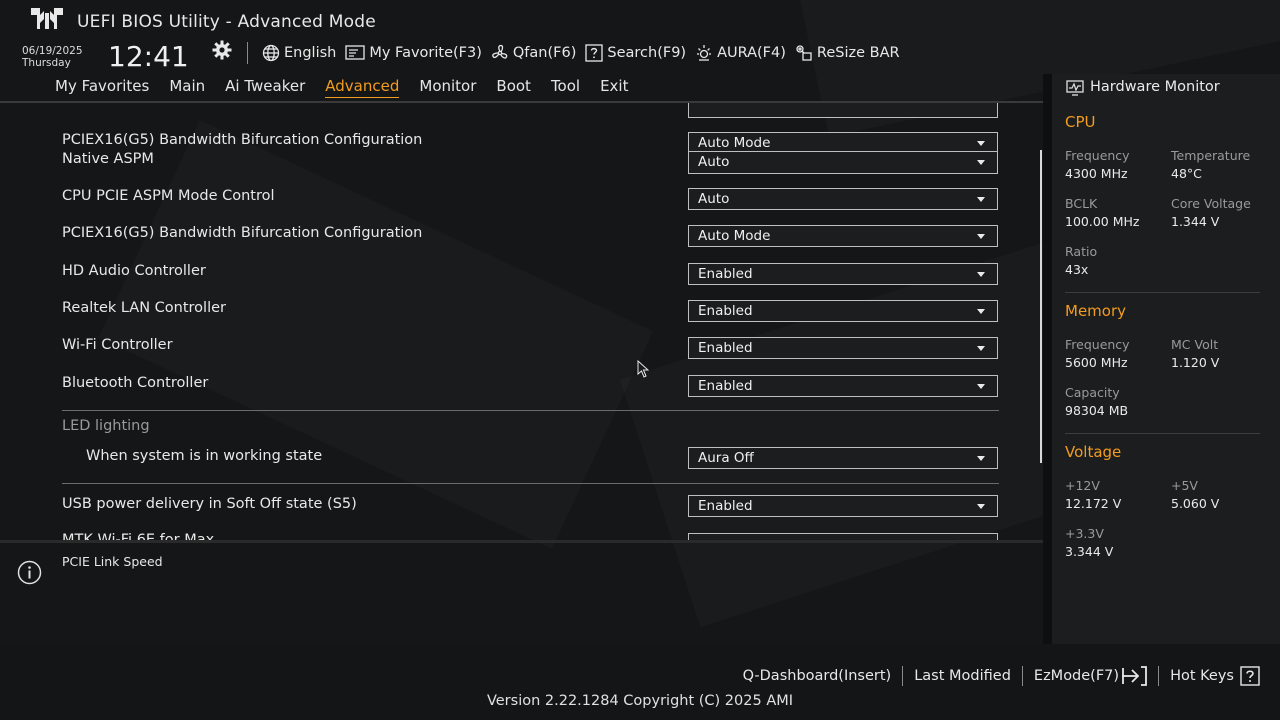 Image resolution: width=1280 pixels, height=720 pixels. What do you see at coordinates (1096, 362) in the screenshot?
I see `hw-value-mem-frequency: 5600 MHz` at bounding box center [1096, 362].